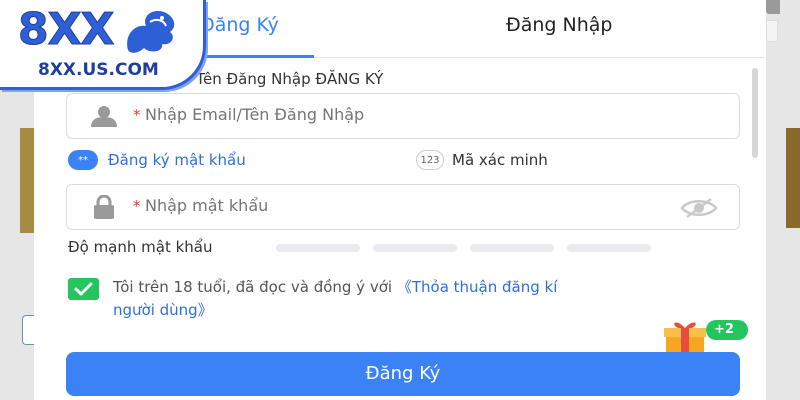 Image resolution: width=800 pixels, height=400 pixels. Describe the element at coordinates (239, 25) in the screenshot. I see `tab-register: Đăng Ký` at that location.